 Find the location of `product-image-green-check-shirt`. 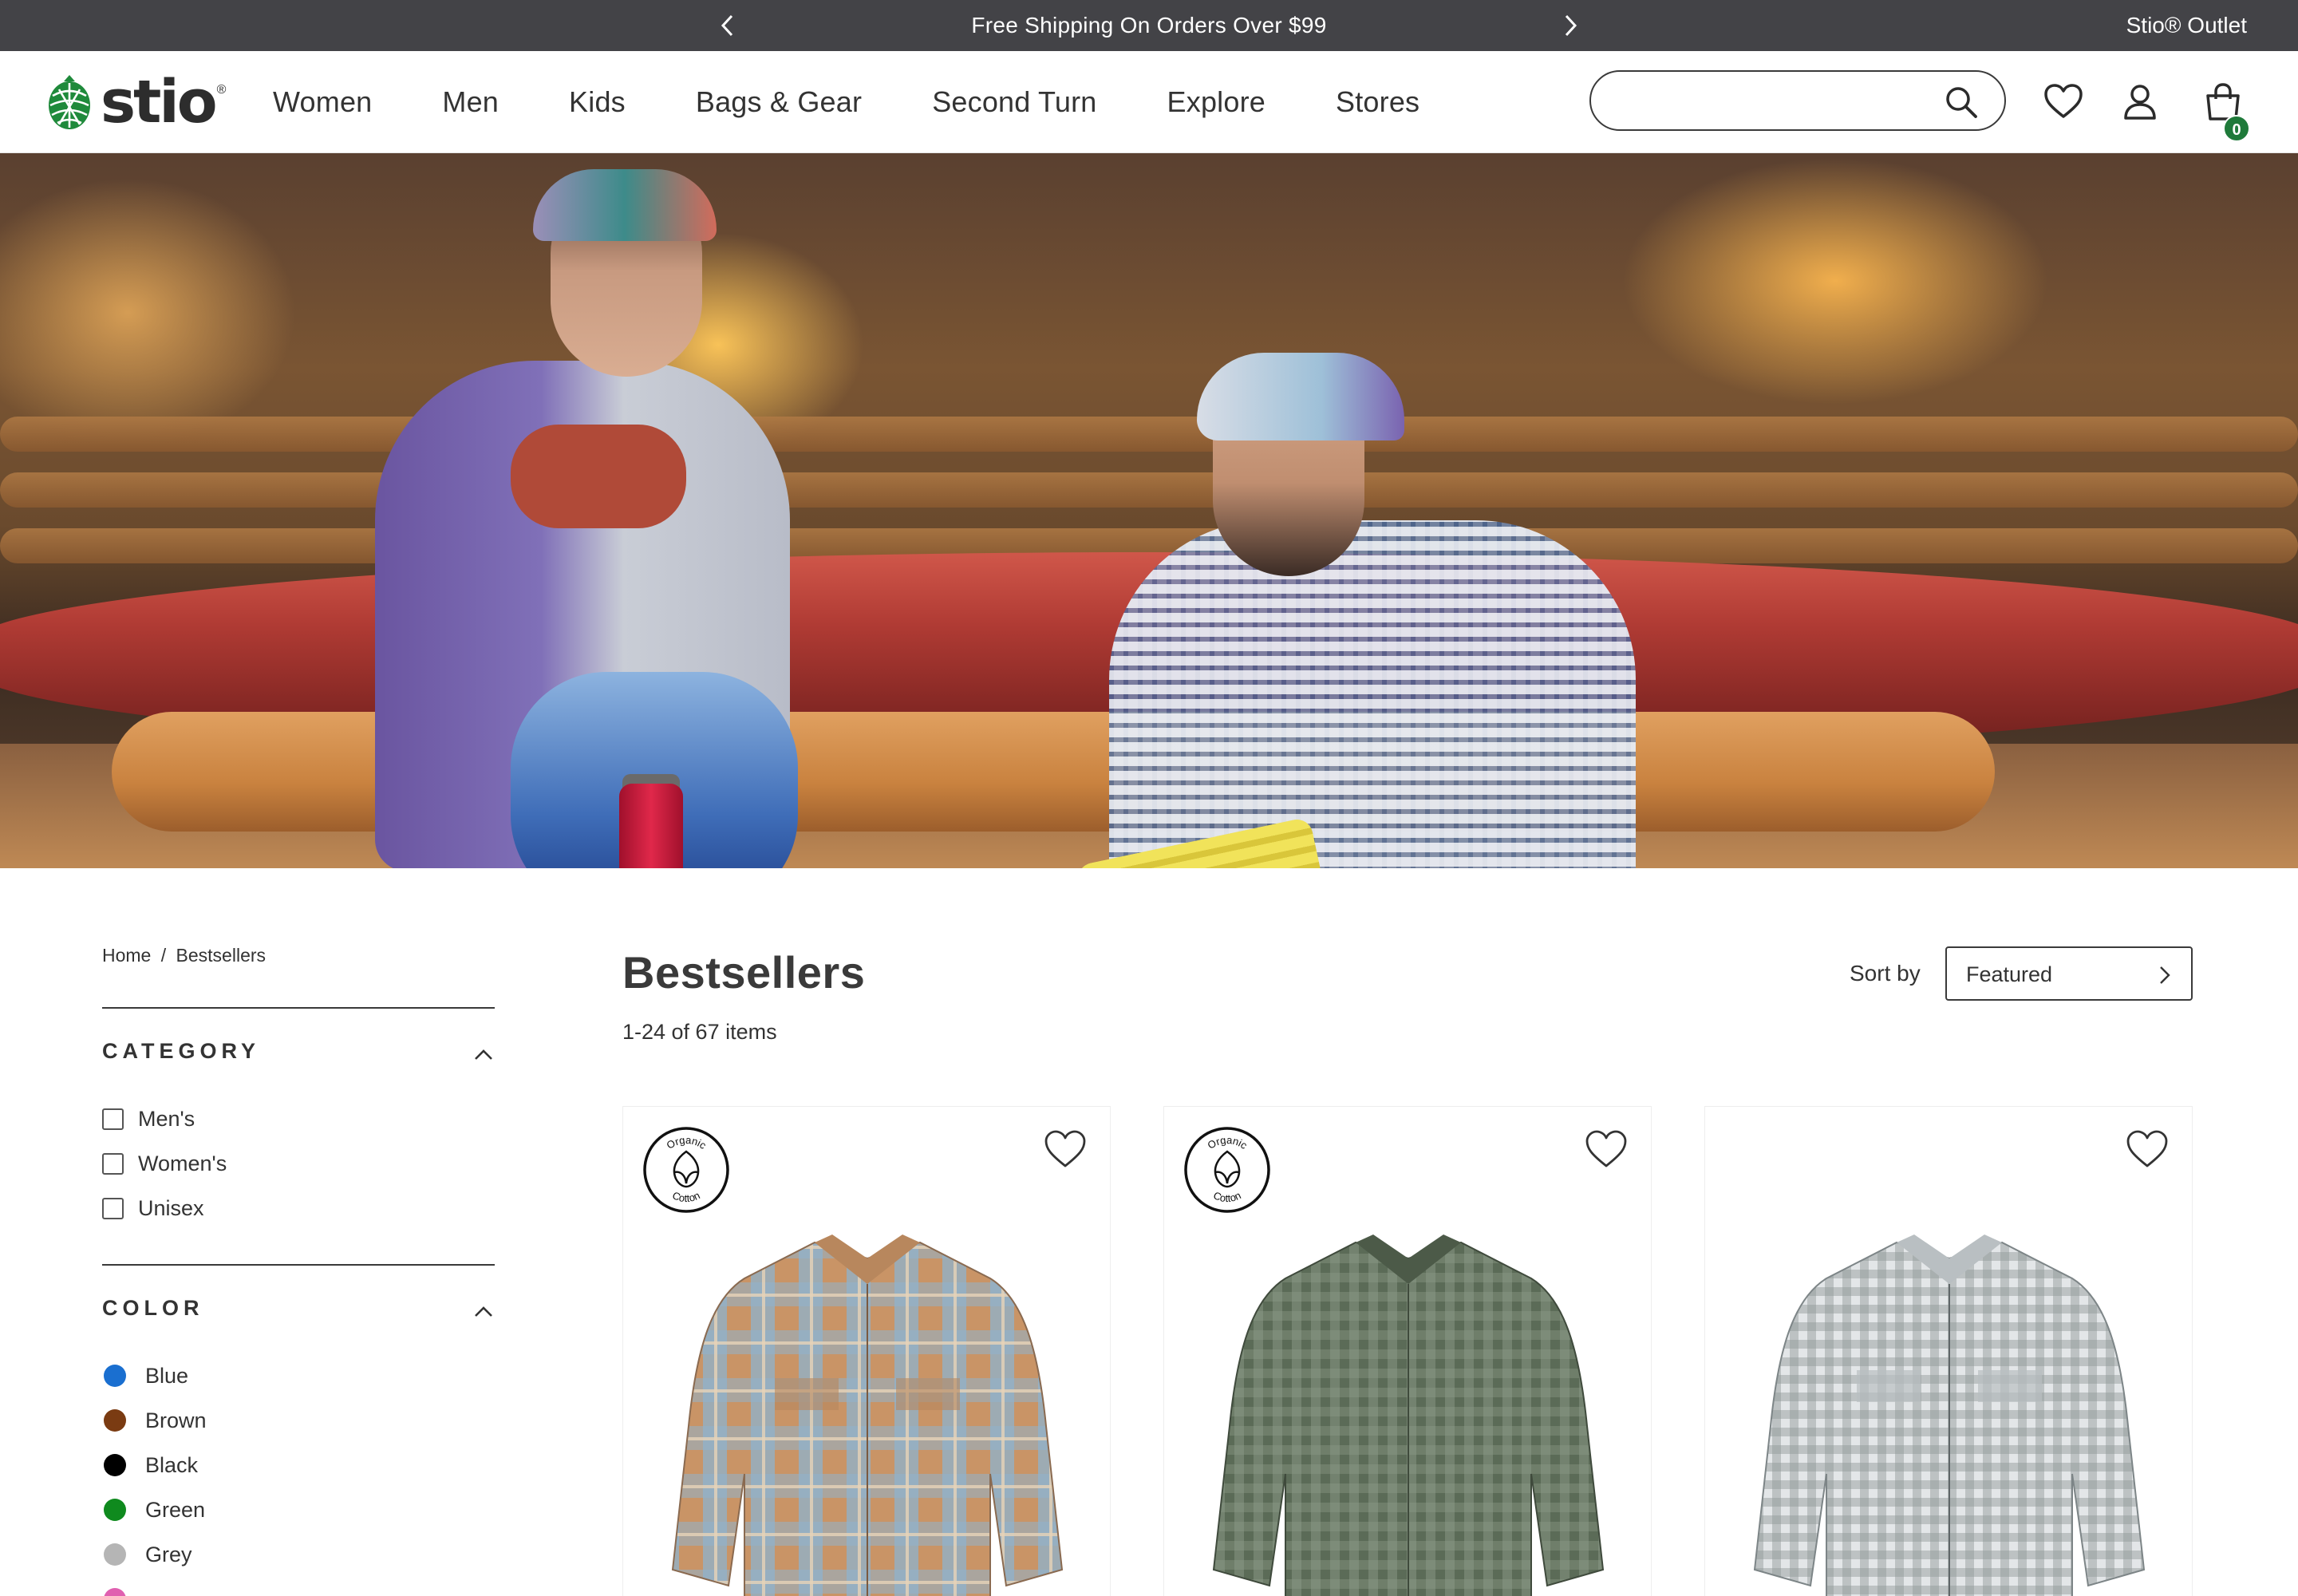

product-image-green-check-shirt is located at coordinates (1408, 1415).